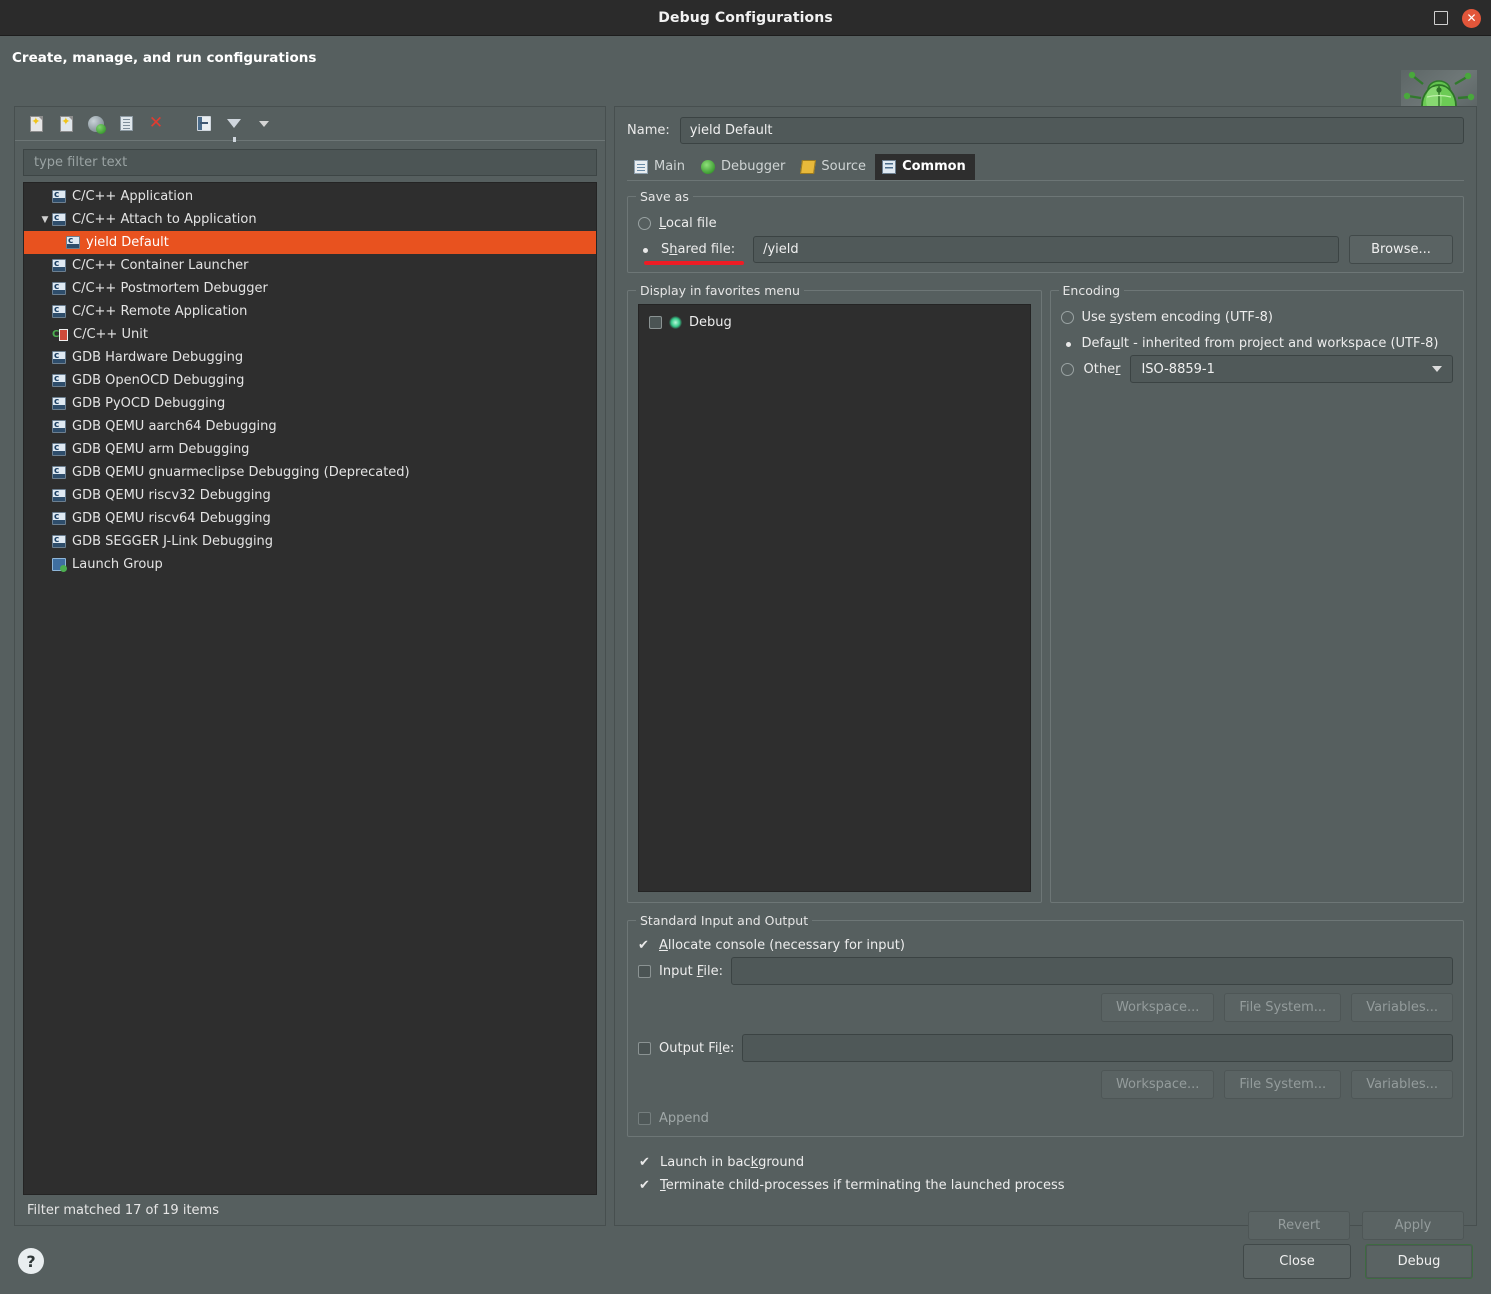  I want to click on append-checkbox, so click(644, 1118).